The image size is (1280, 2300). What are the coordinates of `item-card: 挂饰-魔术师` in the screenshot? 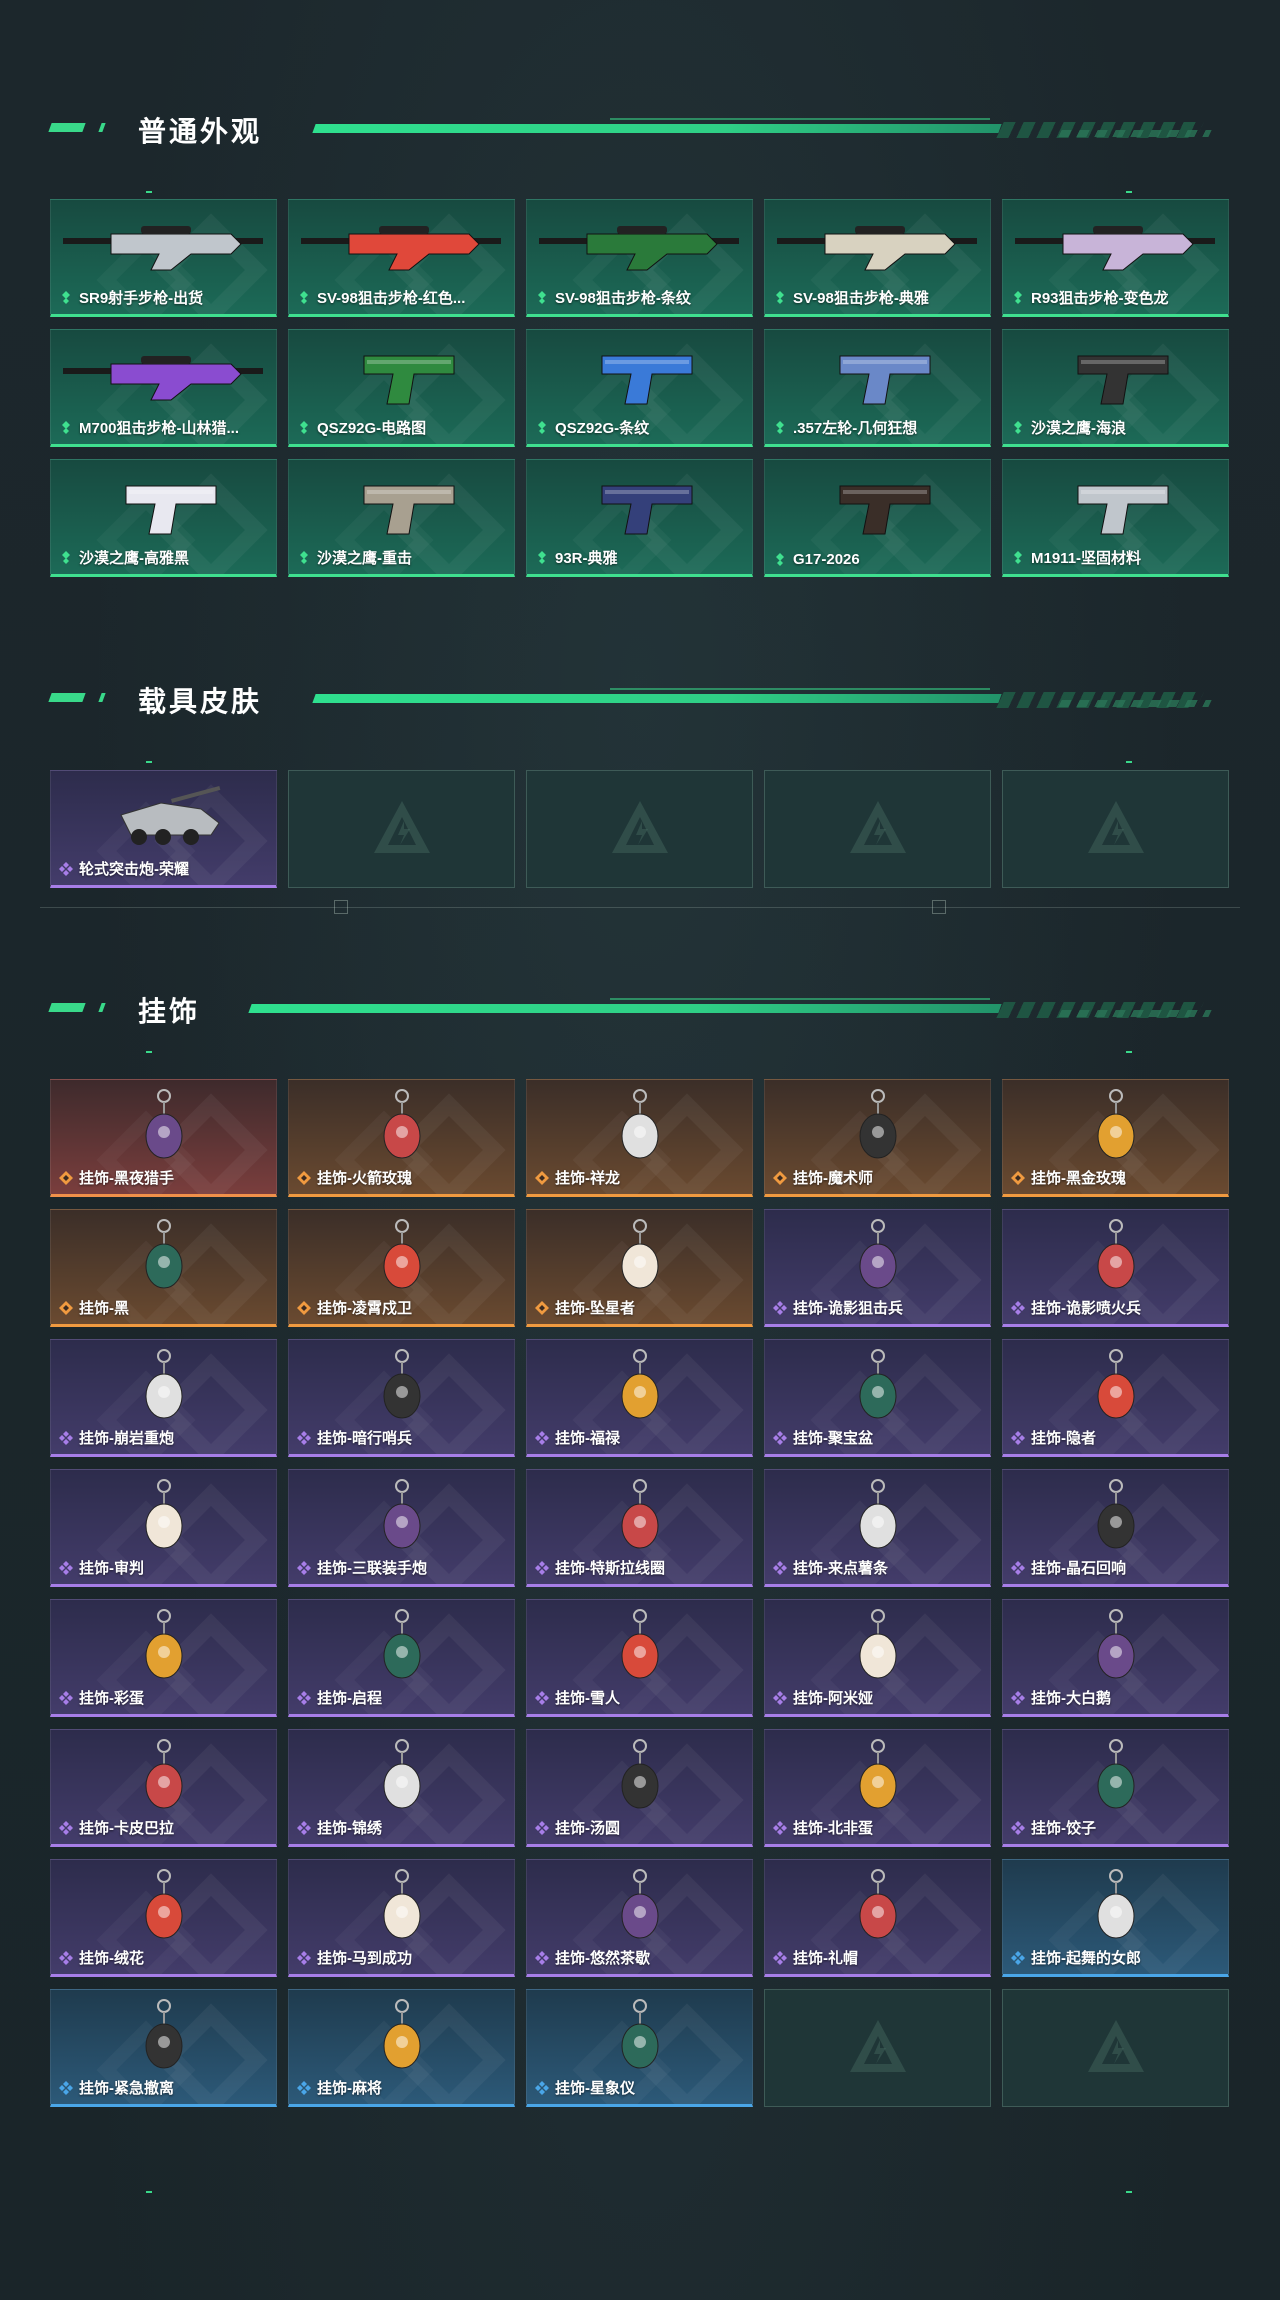 It's located at (877, 1138).